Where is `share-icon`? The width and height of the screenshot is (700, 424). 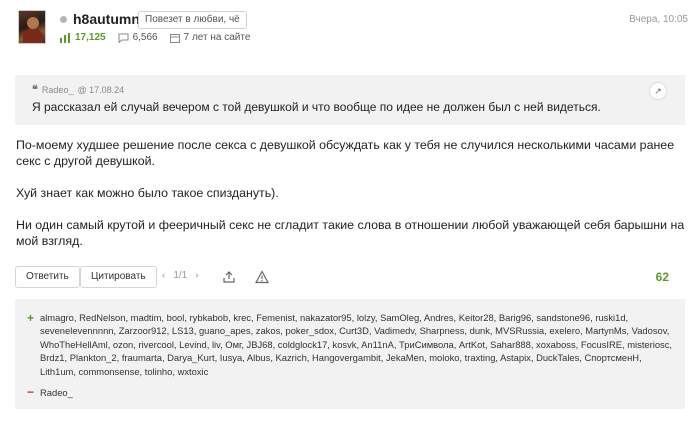
share-icon is located at coordinates (229, 277).